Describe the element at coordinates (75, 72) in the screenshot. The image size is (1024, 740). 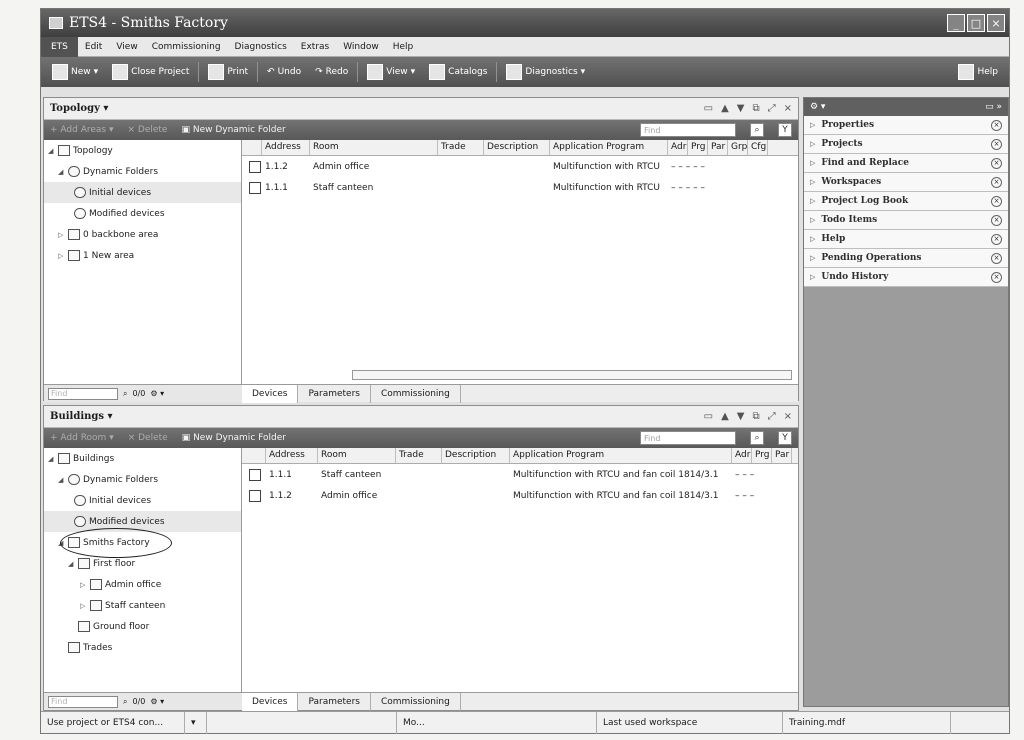
I see `new-button: New ▾` at that location.